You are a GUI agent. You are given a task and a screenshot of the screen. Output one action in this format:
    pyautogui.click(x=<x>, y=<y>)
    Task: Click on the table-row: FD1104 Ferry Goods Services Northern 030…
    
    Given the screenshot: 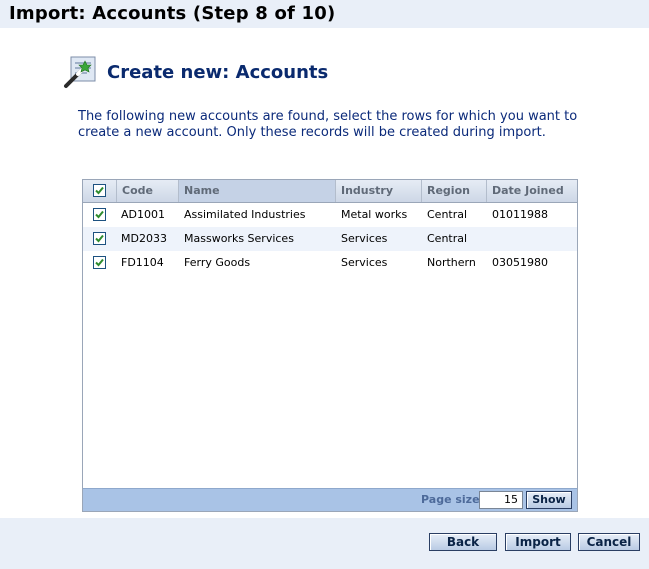 What is the action you would take?
    pyautogui.click(x=330, y=263)
    